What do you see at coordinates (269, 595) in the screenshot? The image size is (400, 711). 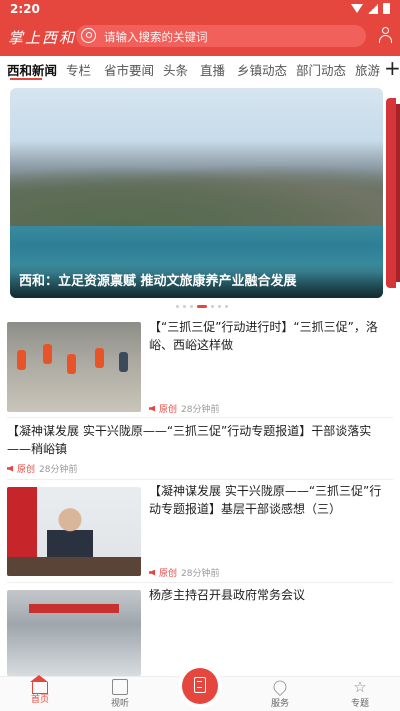 I see `article-title: 杨彦主持召开县政府常务会议` at bounding box center [269, 595].